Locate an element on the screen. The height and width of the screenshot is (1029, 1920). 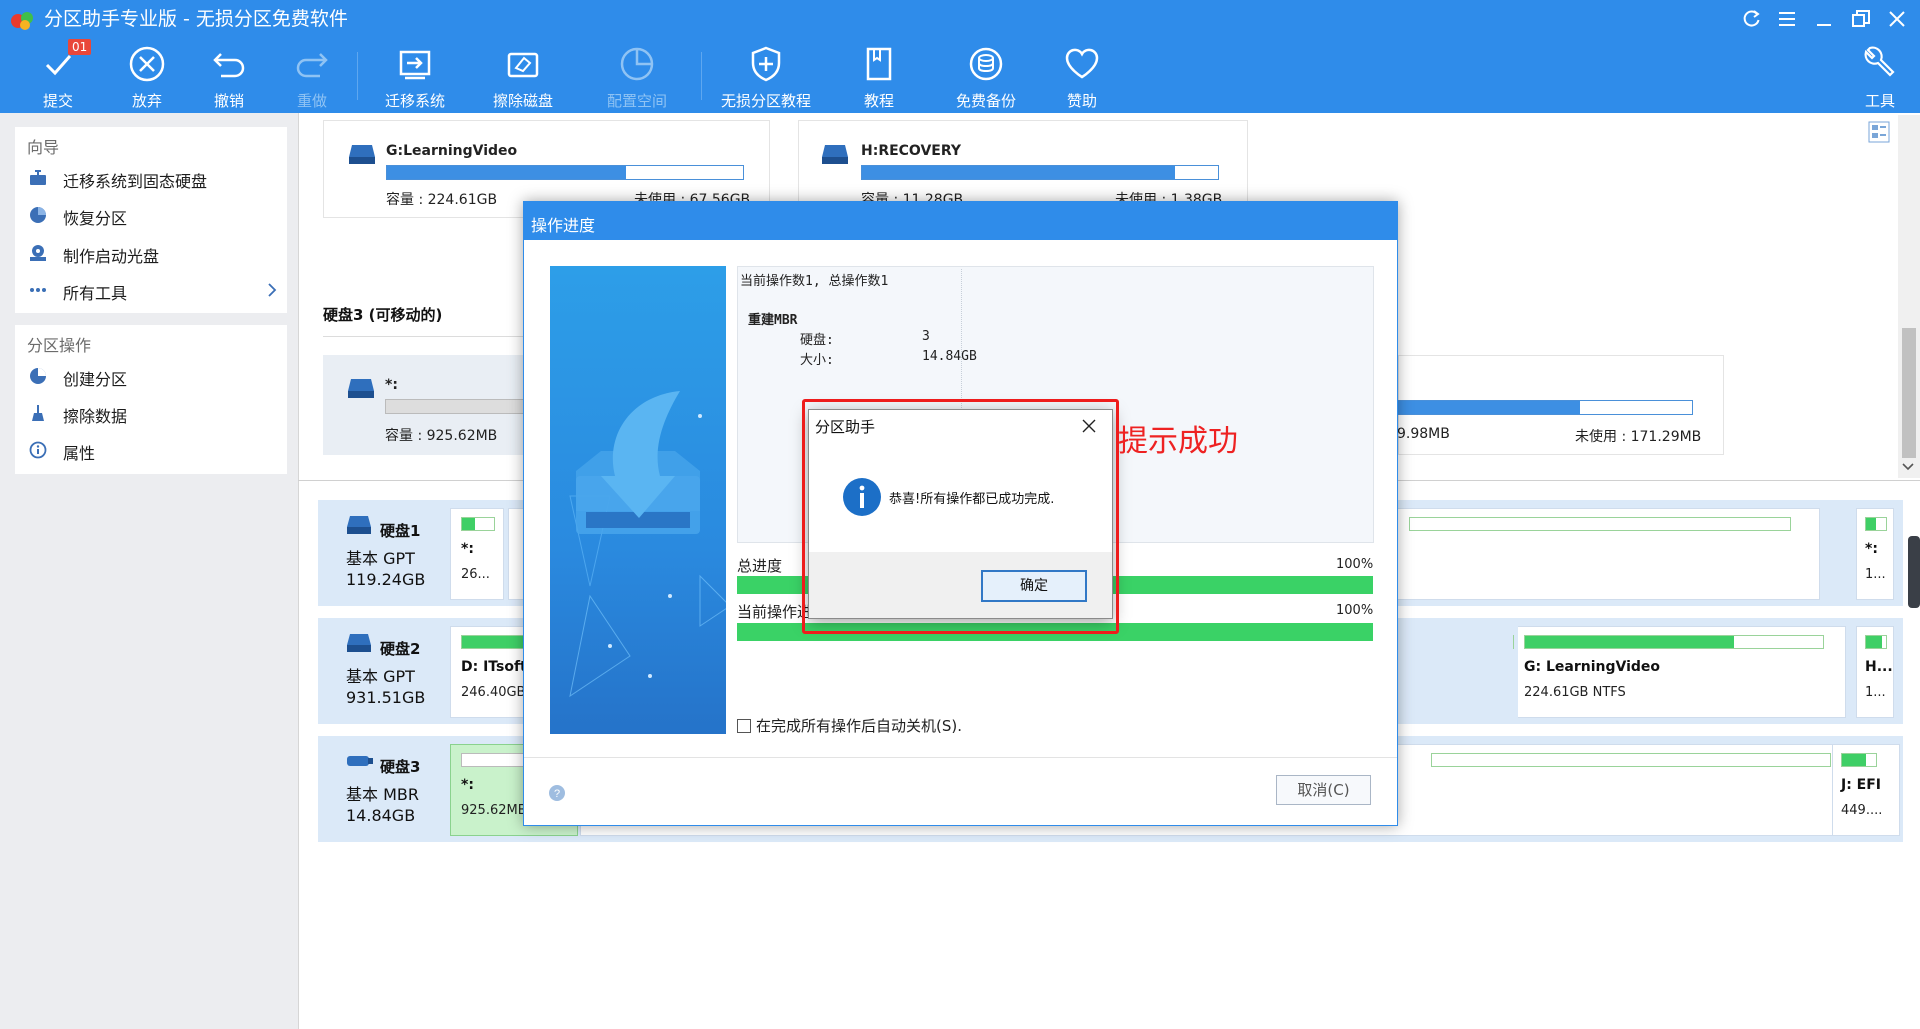
partition-name: H:RECOVERY is located at coordinates (911, 151).